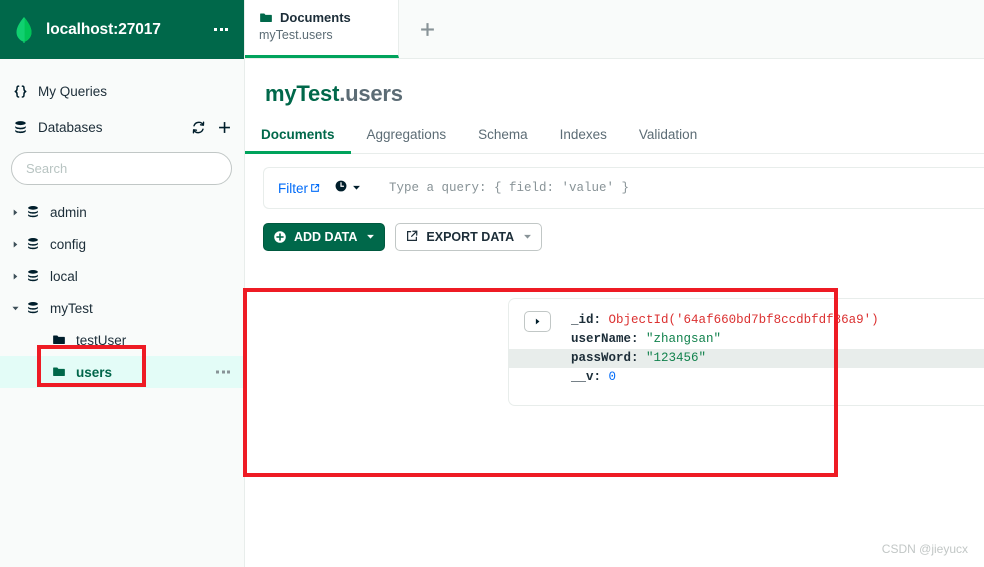 The image size is (984, 567). Describe the element at coordinates (583, 140) in the screenshot. I see `tab-indexes: Indexes` at that location.